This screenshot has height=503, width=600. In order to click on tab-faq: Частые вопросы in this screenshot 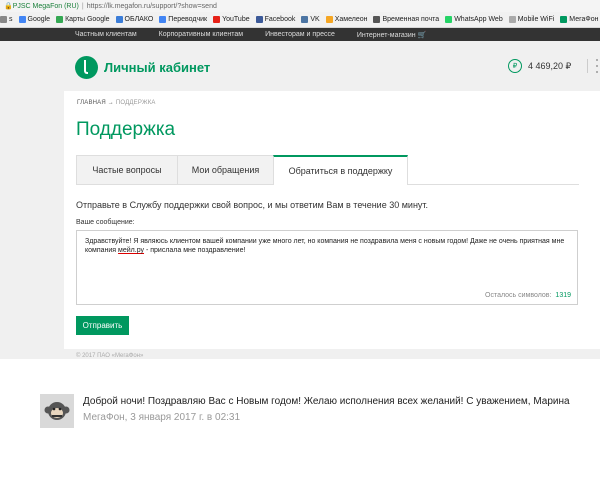, I will do `click(126, 170)`.